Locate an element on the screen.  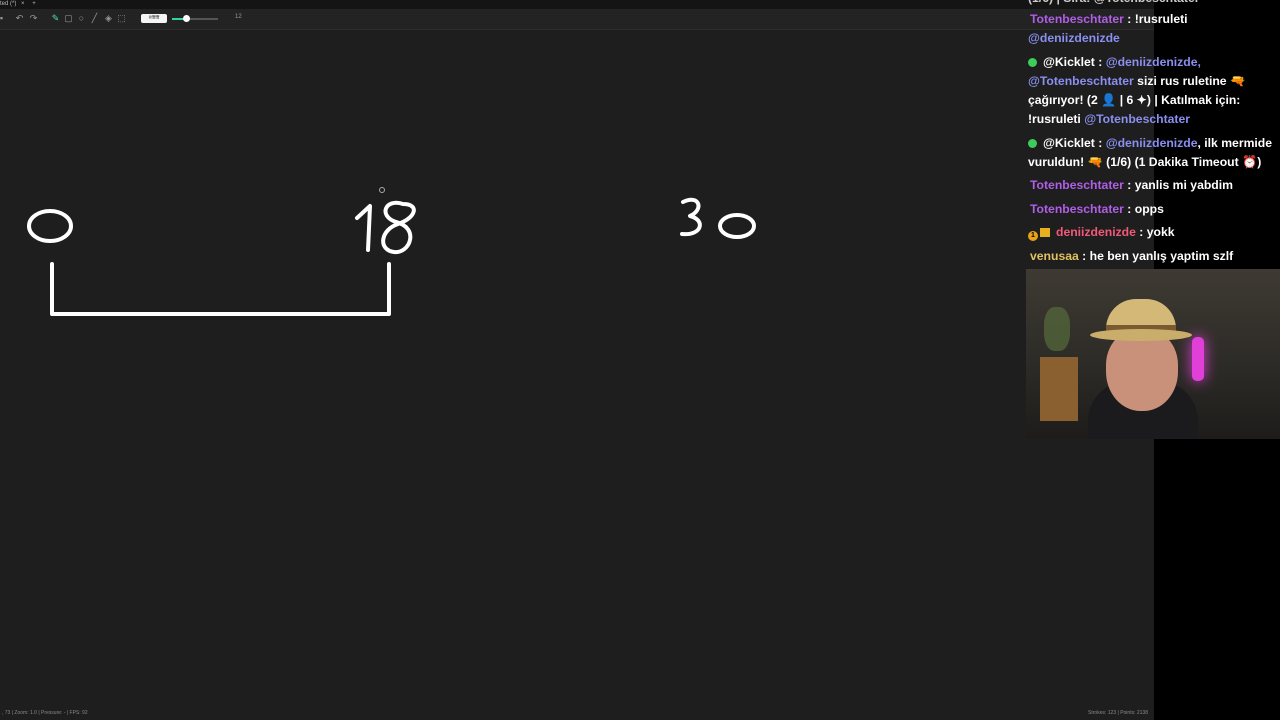
webcam-person-face is located at coordinates (1142, 370).